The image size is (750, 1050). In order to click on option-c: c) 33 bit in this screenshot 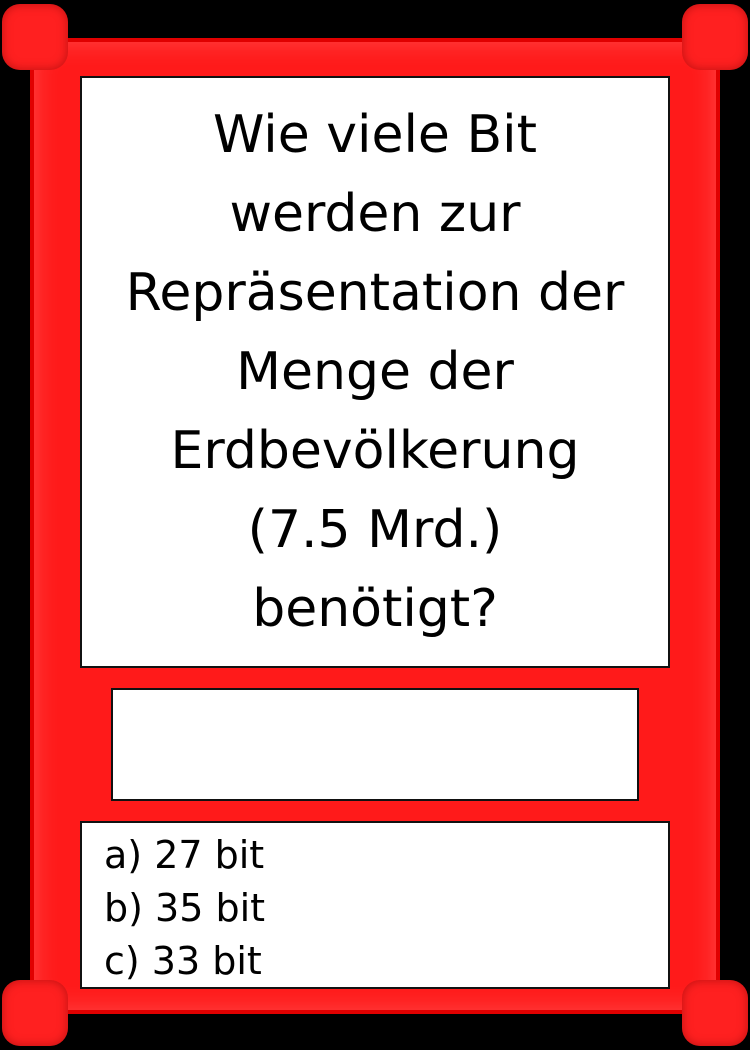, I will do `click(386, 961)`.